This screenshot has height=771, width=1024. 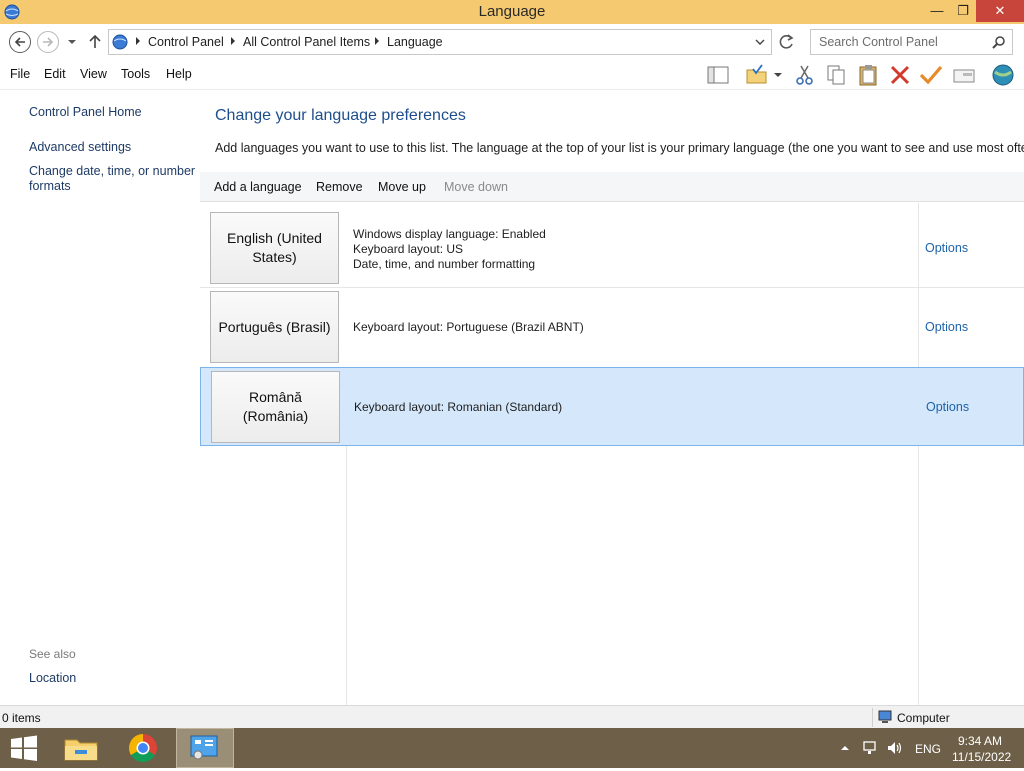 I want to click on back-button, so click(x=20, y=42).